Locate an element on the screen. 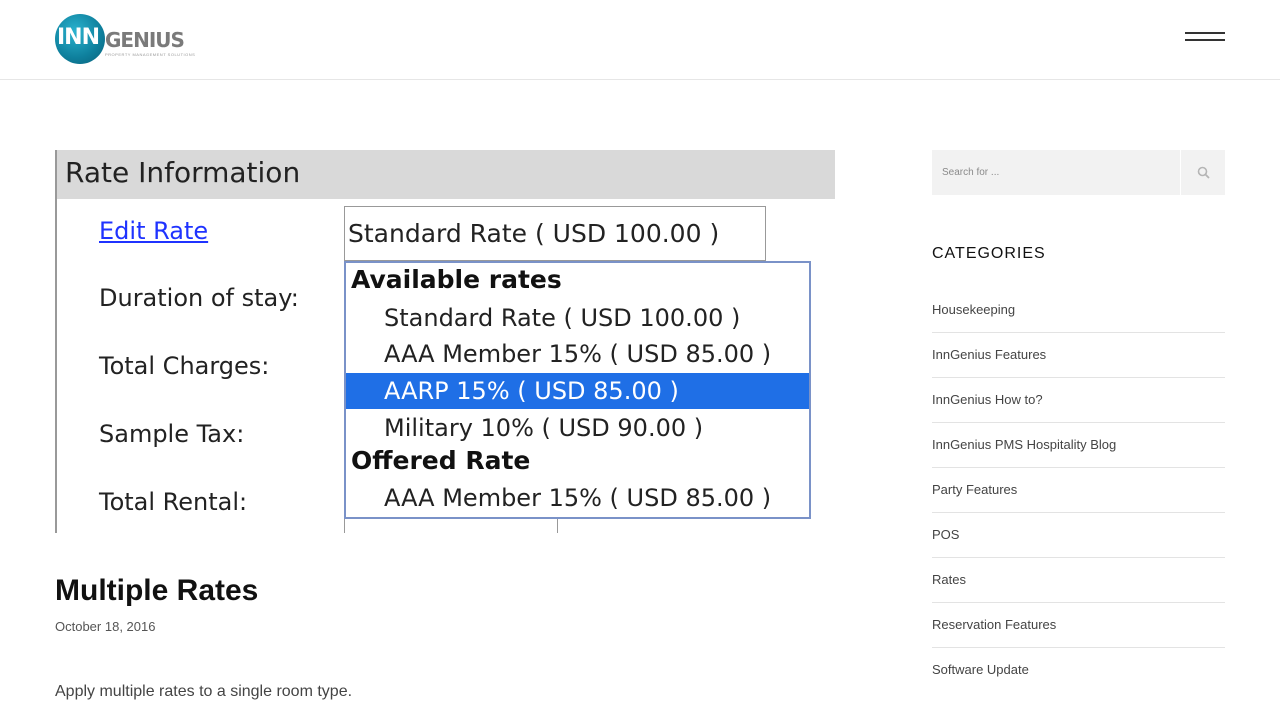  post-title: Multiple Rates is located at coordinates (156, 591).